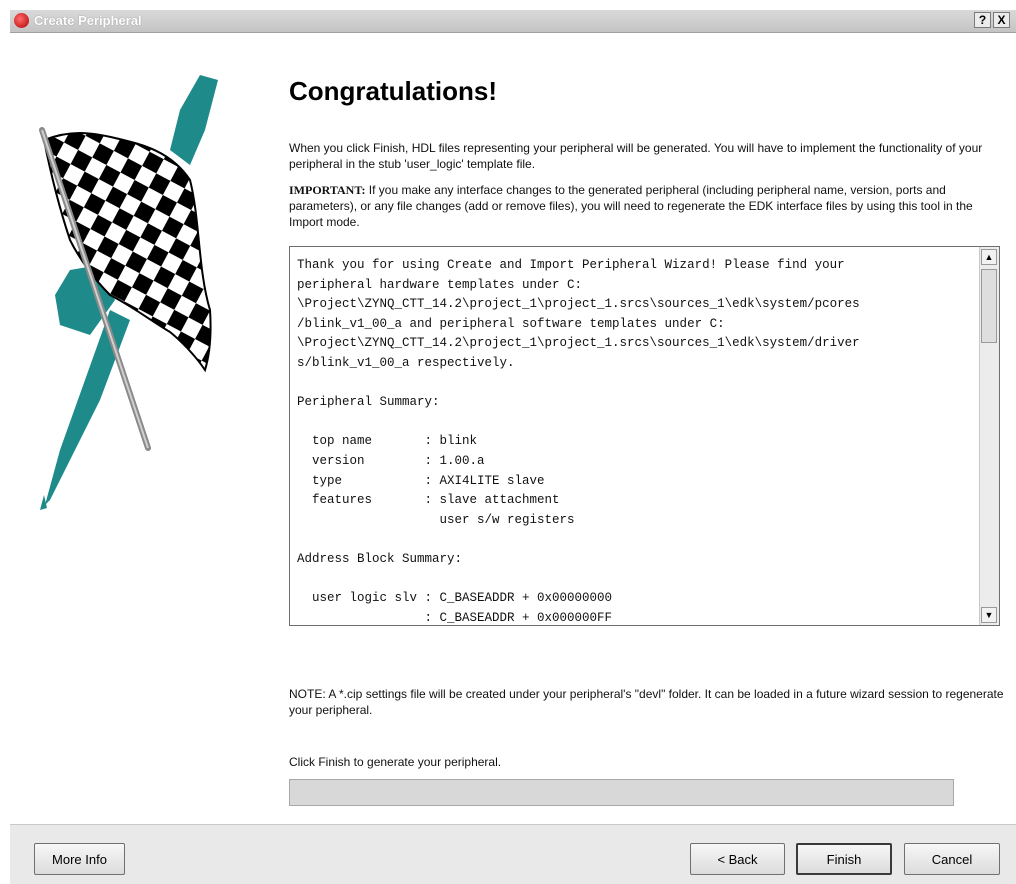 This screenshot has width=1016, height=884. What do you see at coordinates (421, 480) in the screenshot?
I see `summary-line: type : AXI4LITE slave` at bounding box center [421, 480].